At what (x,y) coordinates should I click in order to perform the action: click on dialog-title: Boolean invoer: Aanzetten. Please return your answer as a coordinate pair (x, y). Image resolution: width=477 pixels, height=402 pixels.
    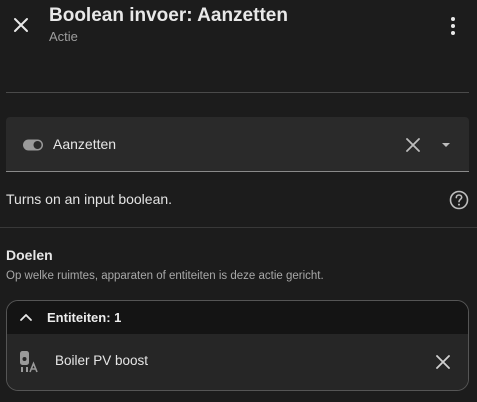
    Looking at the image, I should click on (168, 15).